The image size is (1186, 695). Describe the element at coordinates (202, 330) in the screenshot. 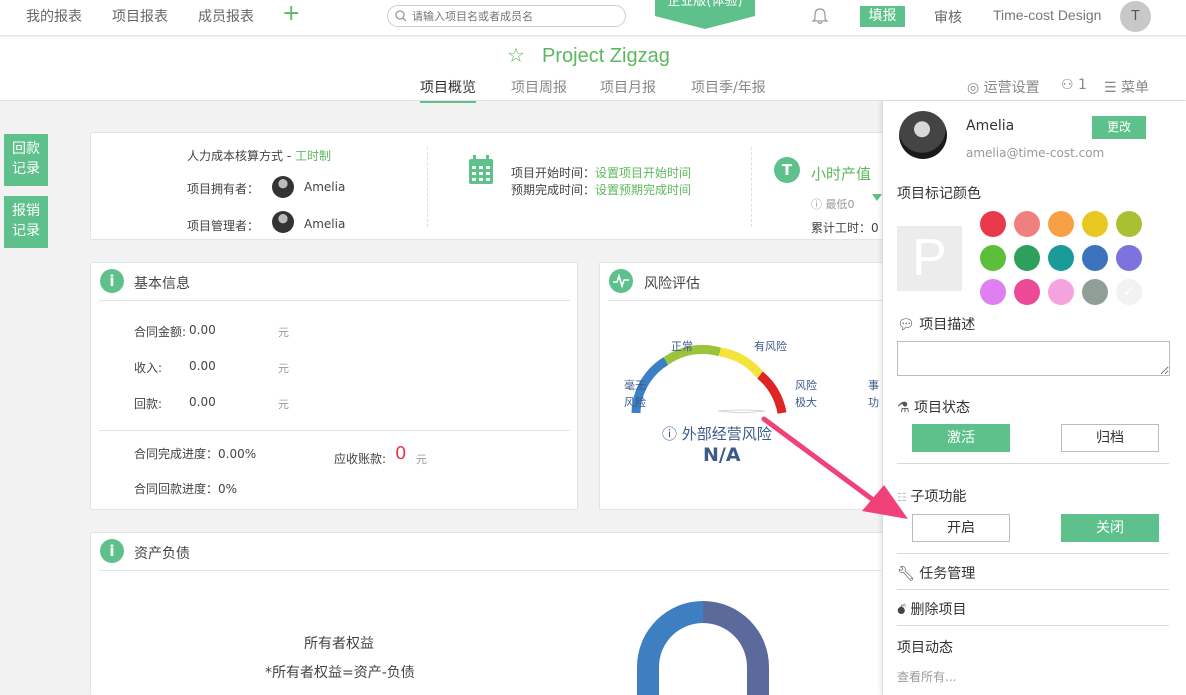

I see `contract-amount-value: 0.00` at that location.